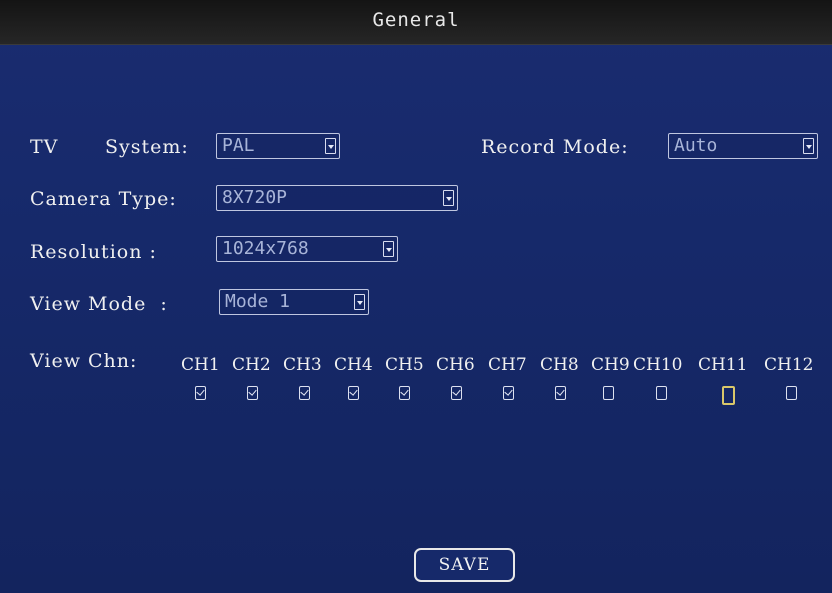 This screenshot has height=593, width=832. What do you see at coordinates (507, 365) in the screenshot?
I see `channel-label: CH7` at bounding box center [507, 365].